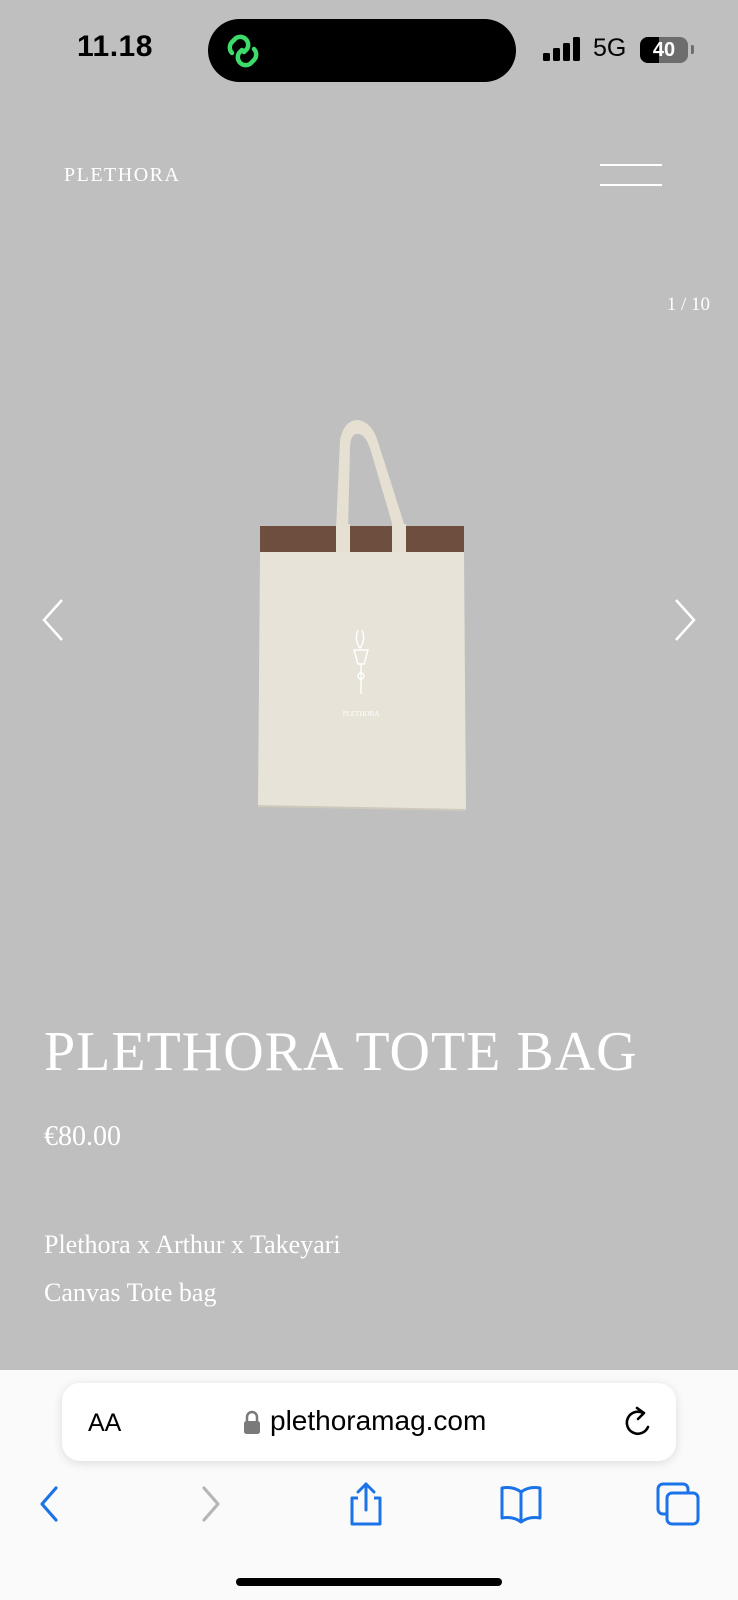 The width and height of the screenshot is (738, 1600). What do you see at coordinates (50, 1504) in the screenshot?
I see `back-icon` at bounding box center [50, 1504].